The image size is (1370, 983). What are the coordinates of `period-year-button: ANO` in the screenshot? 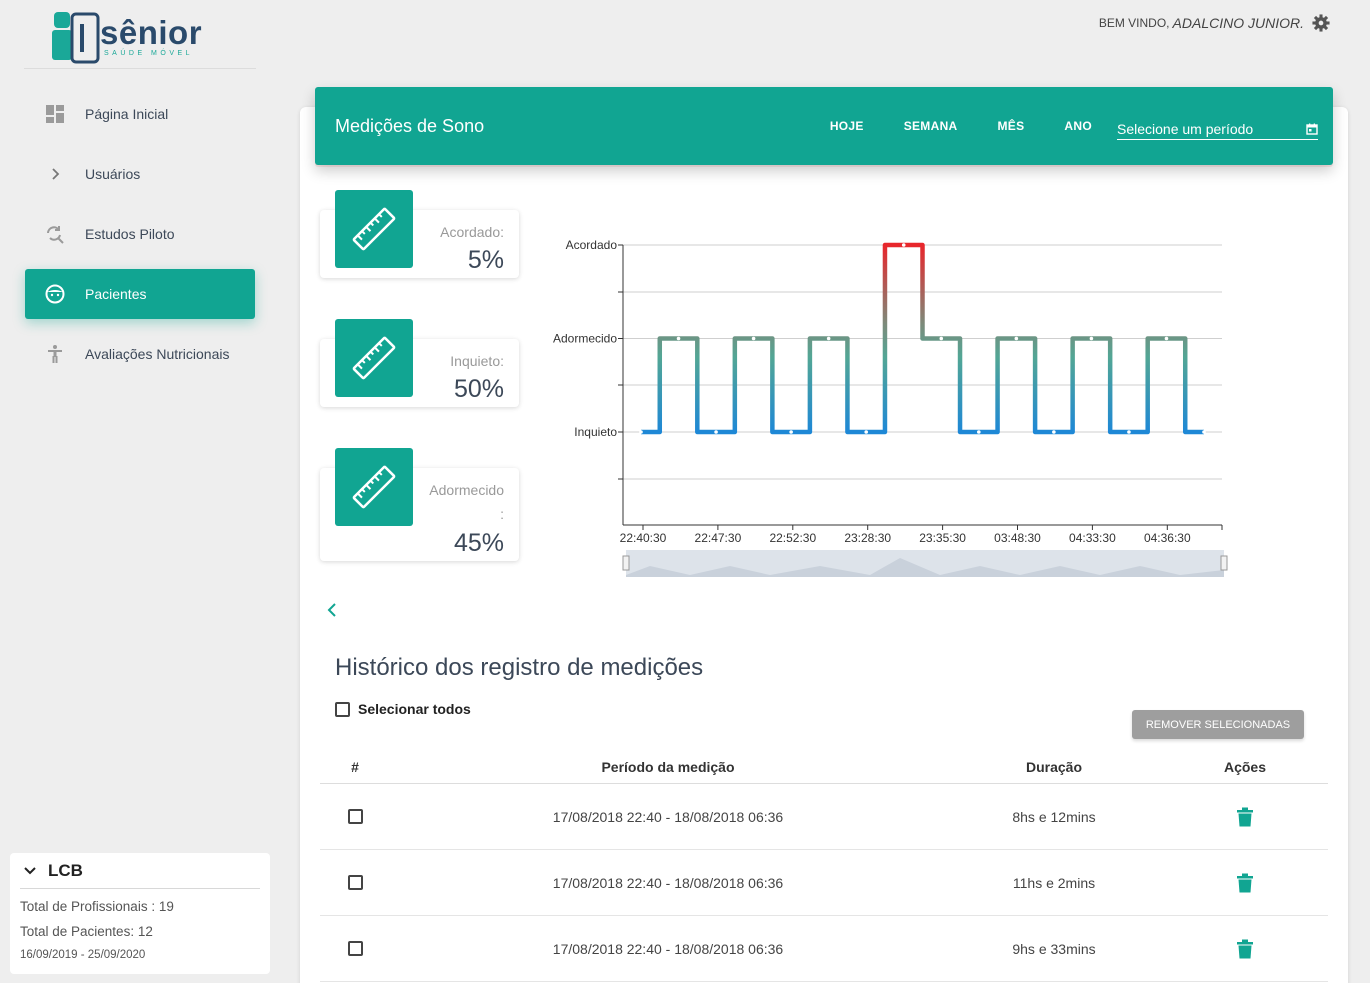 It's located at (1078, 126).